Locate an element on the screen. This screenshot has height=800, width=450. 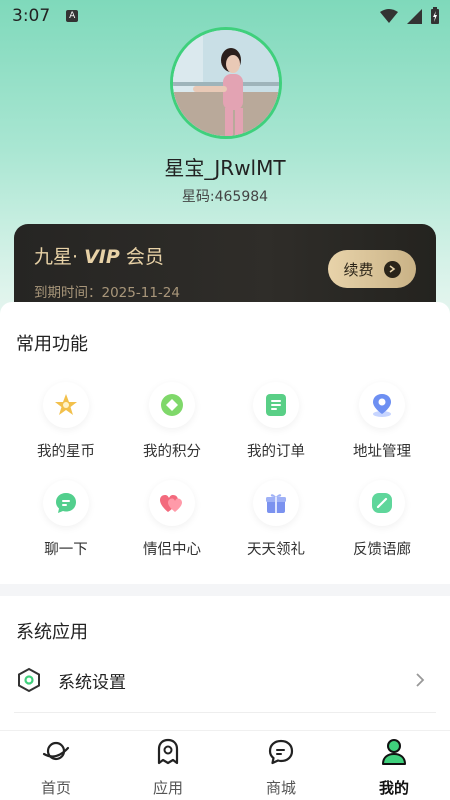
func-feedback: 反馈语廊 is located at coordinates (382, 519).